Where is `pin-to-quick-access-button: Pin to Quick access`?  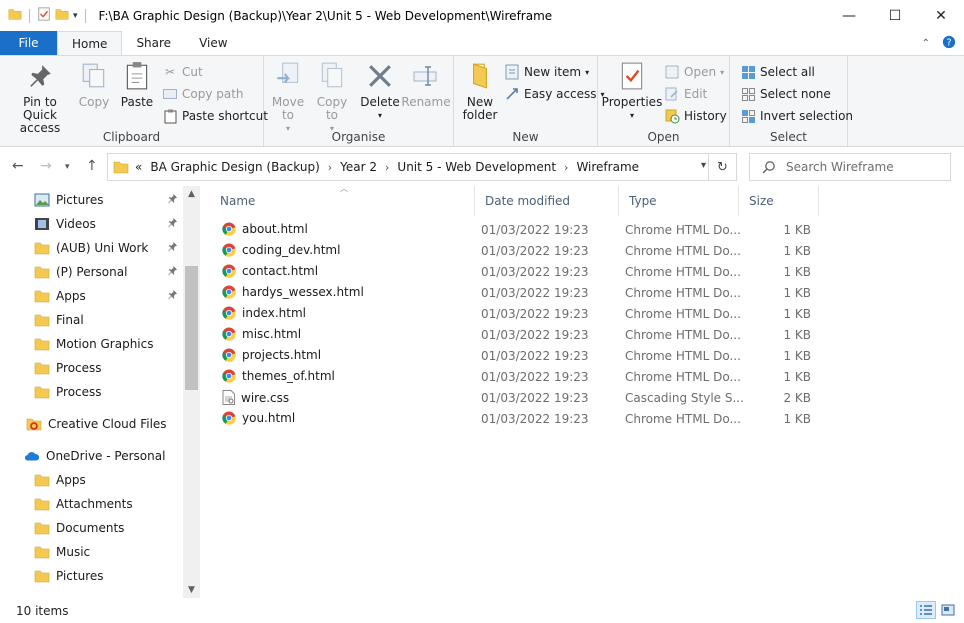 pin-to-quick-access-button: Pin to Quick access is located at coordinates (40, 97).